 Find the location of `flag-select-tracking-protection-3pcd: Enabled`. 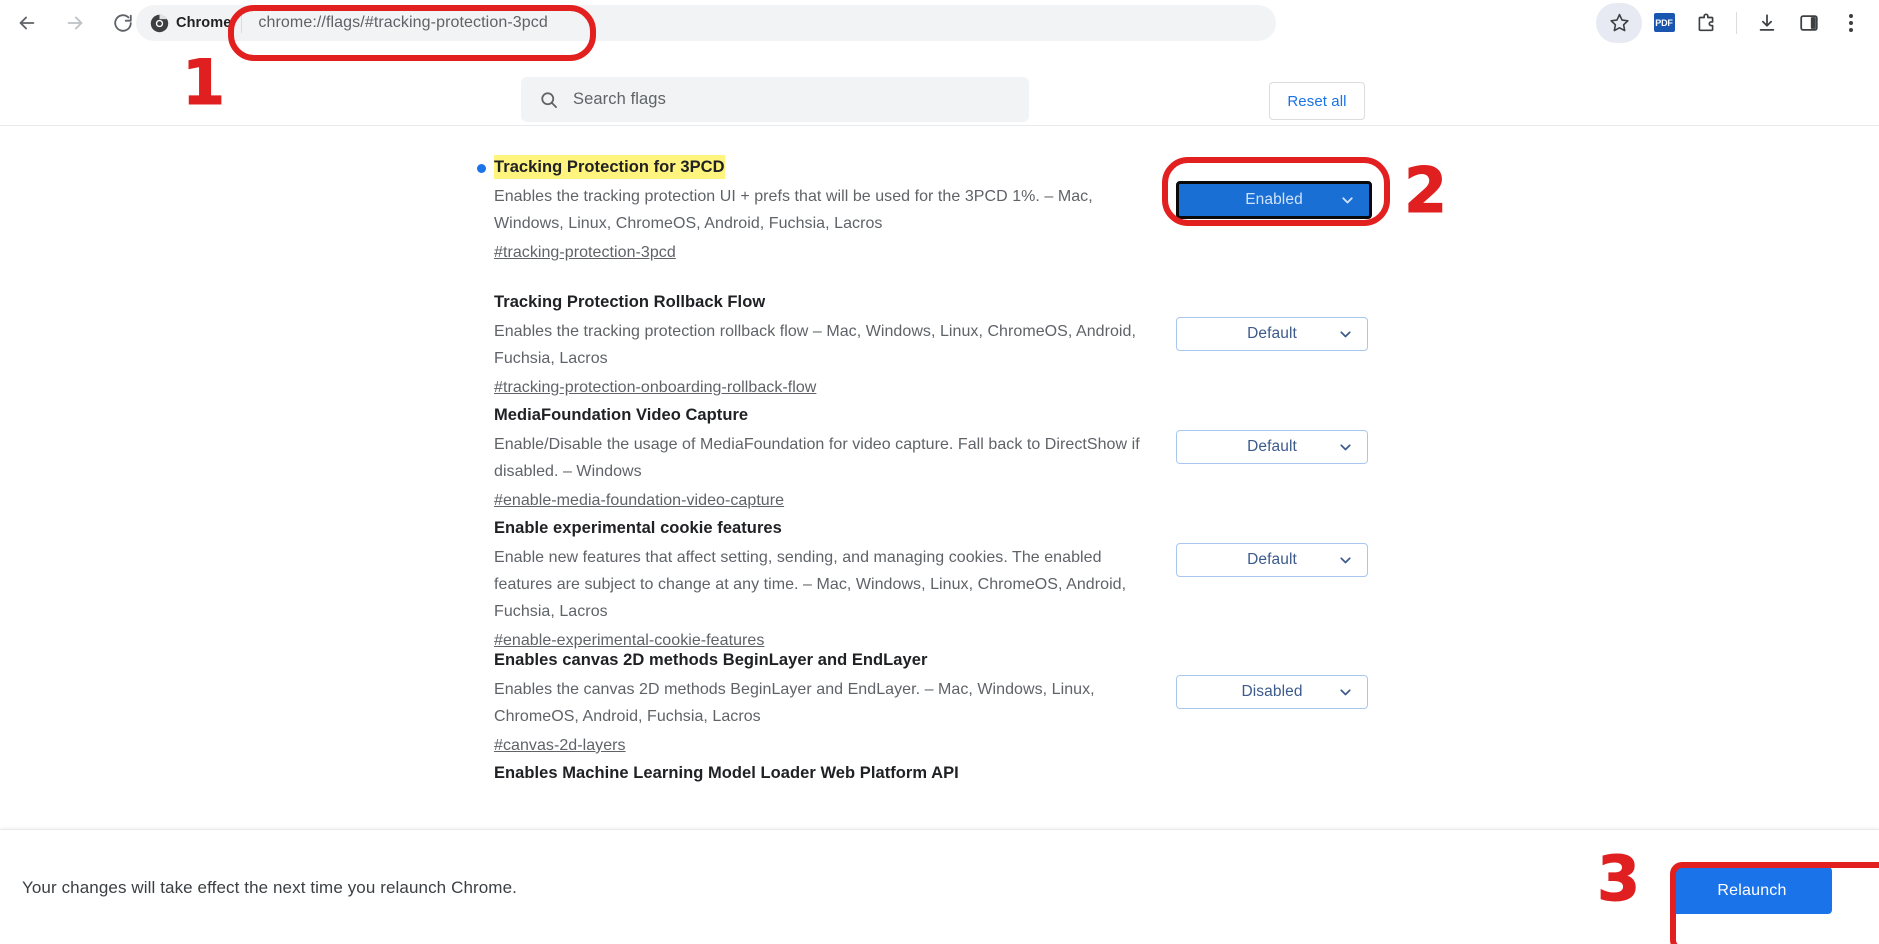

flag-select-tracking-protection-3pcd: Enabled is located at coordinates (1274, 200).